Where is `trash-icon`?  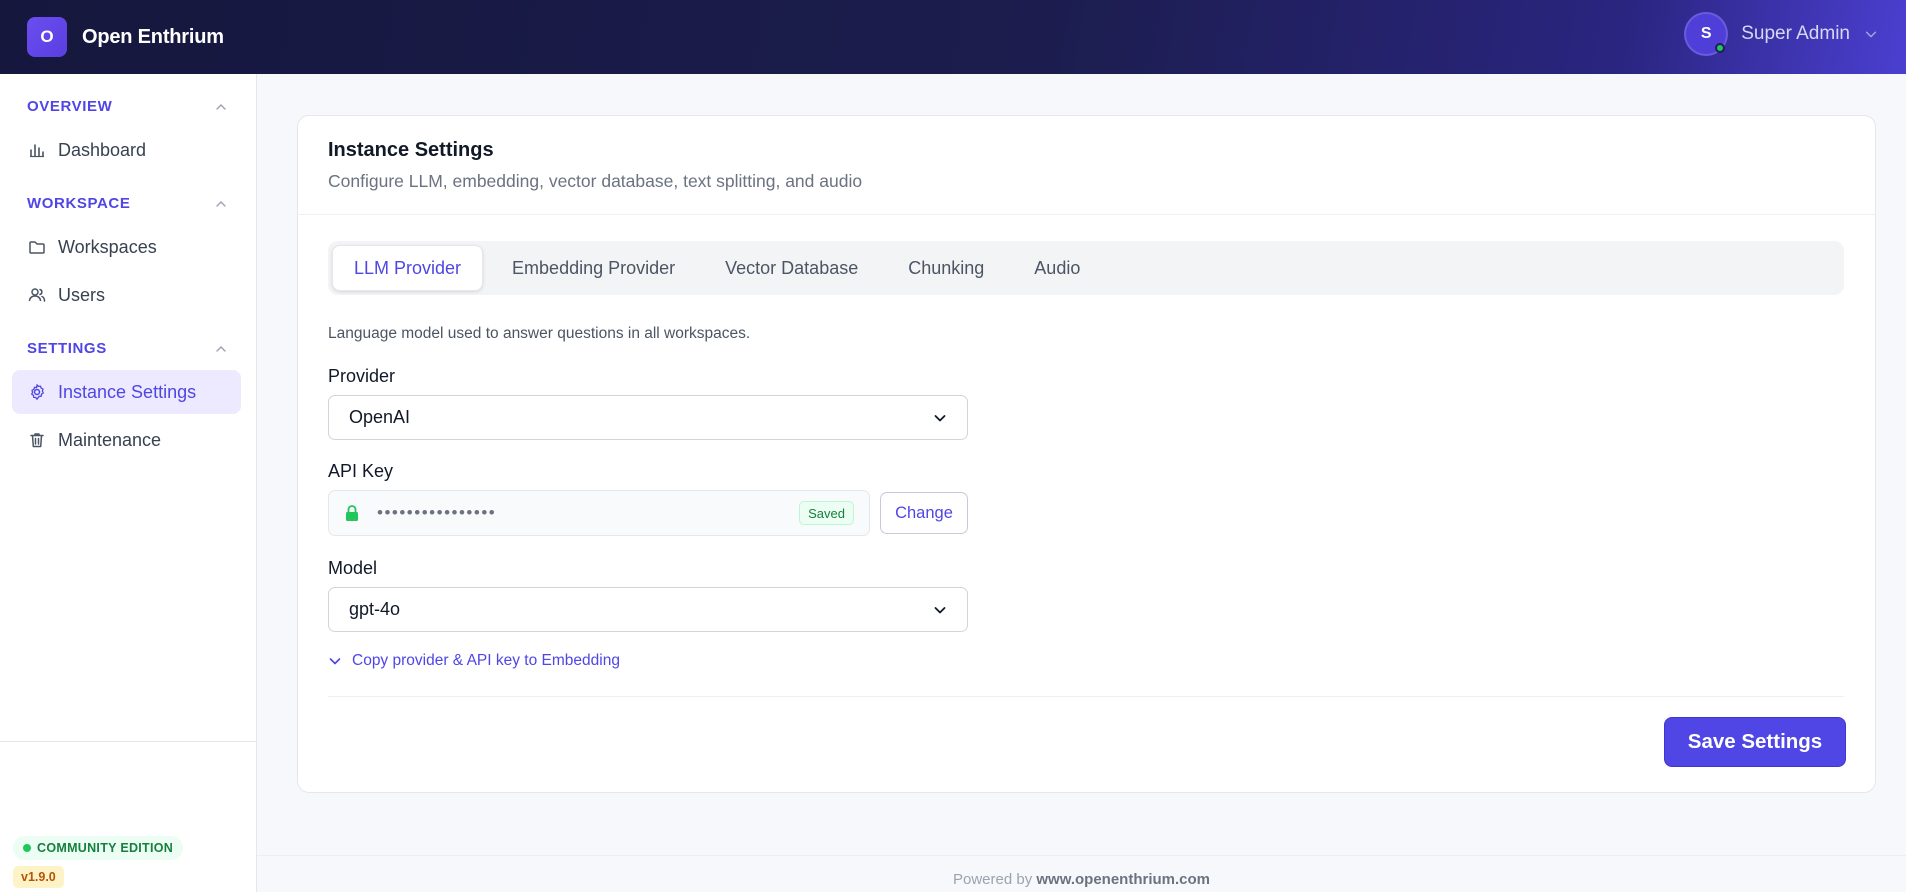 trash-icon is located at coordinates (37, 440).